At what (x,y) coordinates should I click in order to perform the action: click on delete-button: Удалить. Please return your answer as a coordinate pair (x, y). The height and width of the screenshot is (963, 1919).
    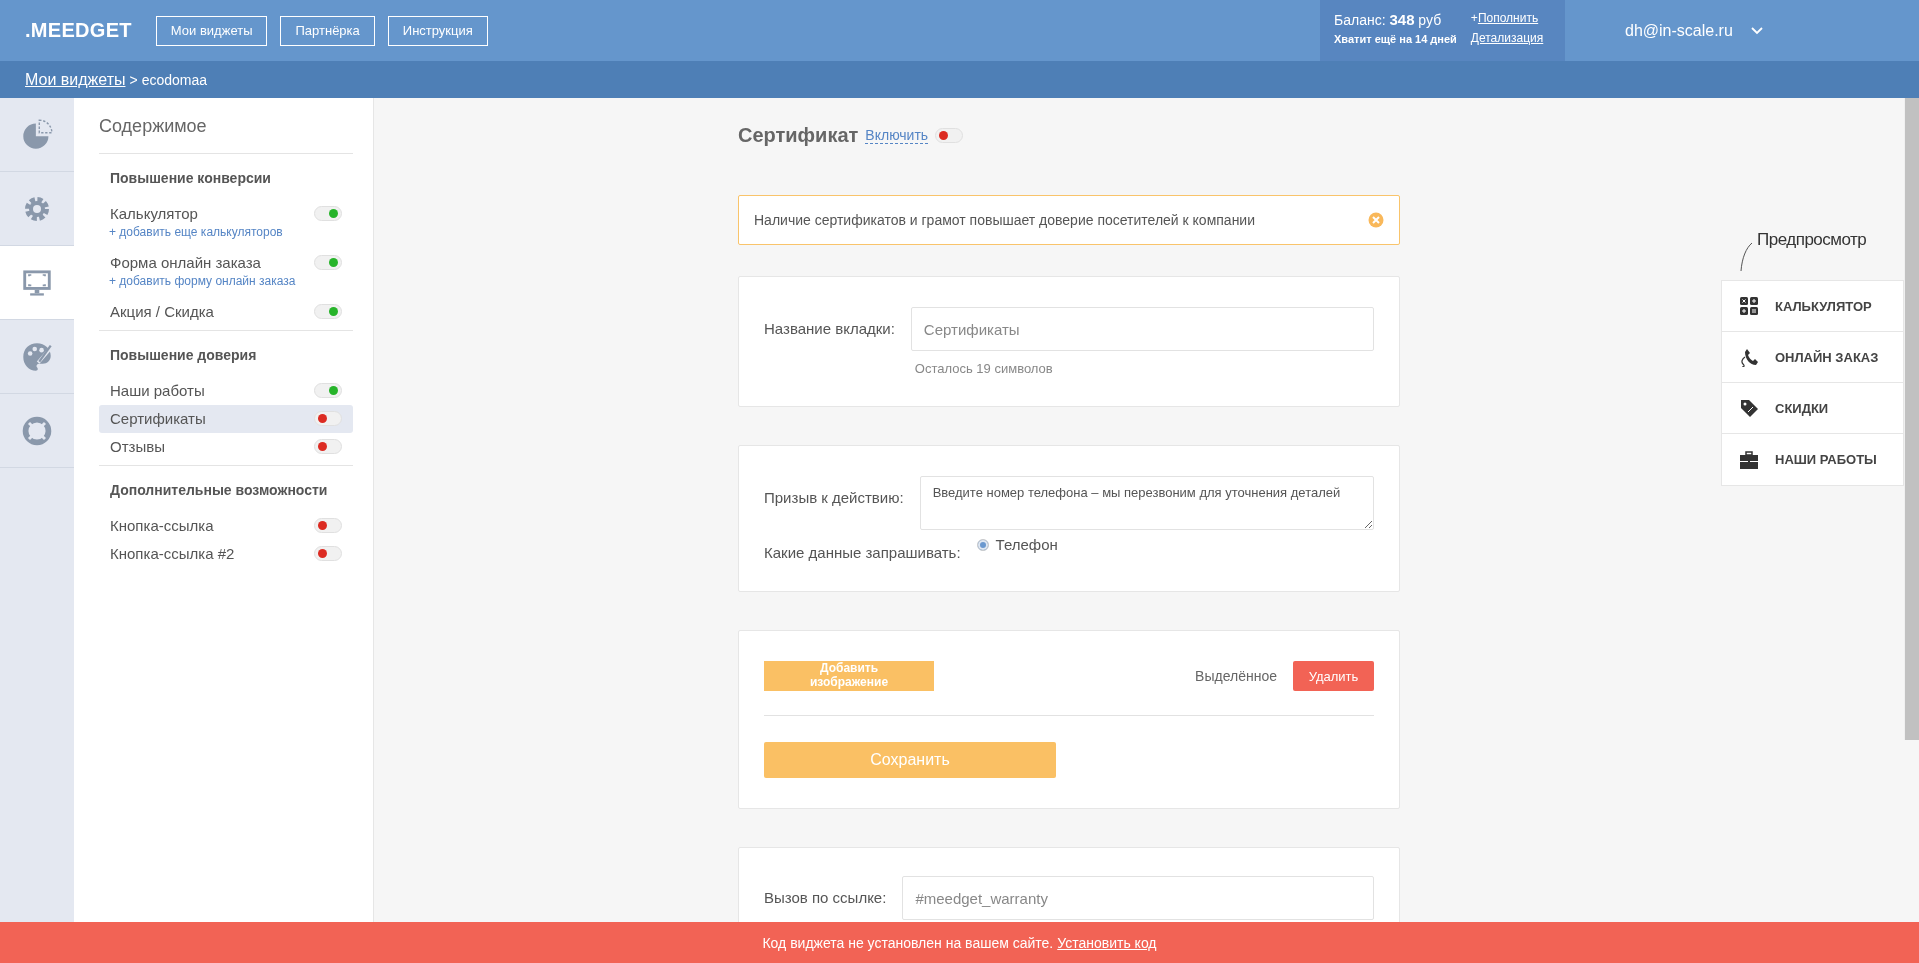
    Looking at the image, I should click on (1333, 676).